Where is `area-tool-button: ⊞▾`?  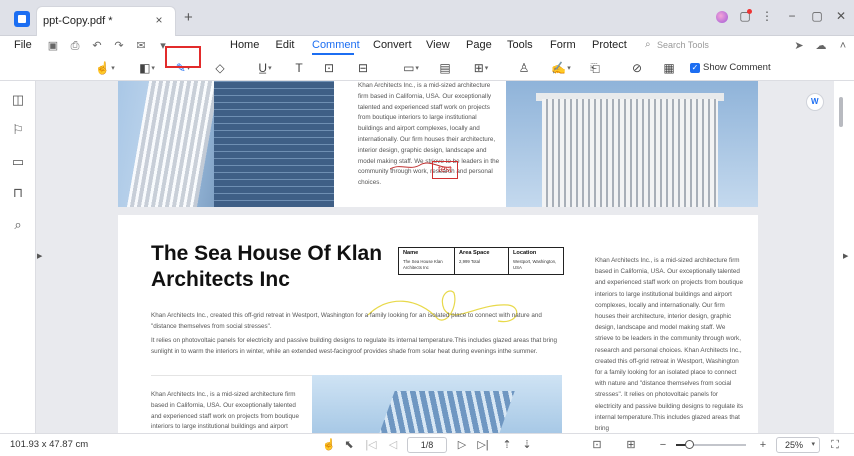
area-tool-button: ⊞▾ is located at coordinates (481, 68).